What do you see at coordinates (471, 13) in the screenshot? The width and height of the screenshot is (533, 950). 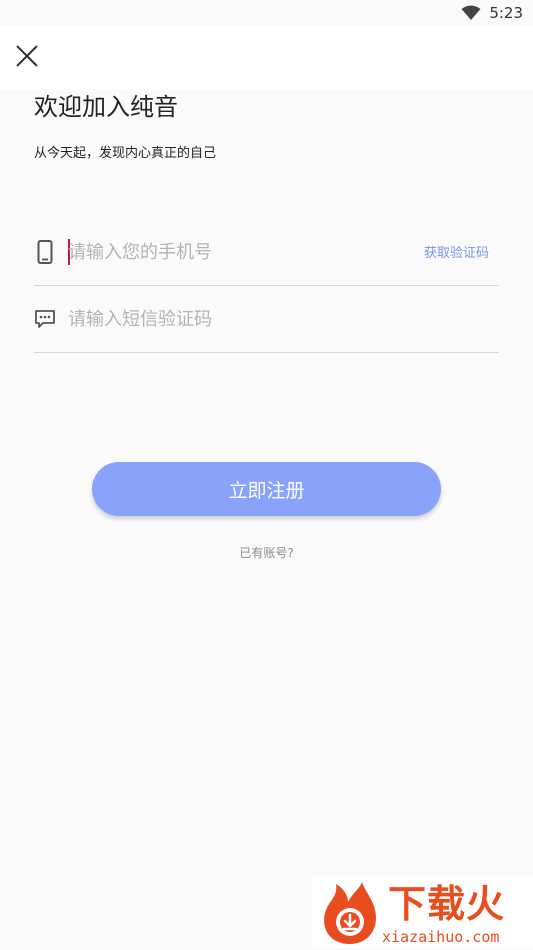 I see `wifi-icon` at bounding box center [471, 13].